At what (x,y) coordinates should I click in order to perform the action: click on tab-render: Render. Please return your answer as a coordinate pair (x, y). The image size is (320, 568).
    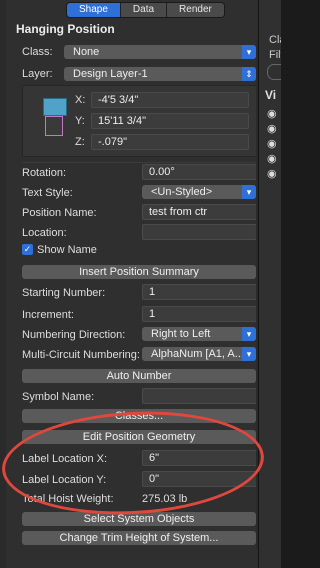
    Looking at the image, I should click on (195, 10).